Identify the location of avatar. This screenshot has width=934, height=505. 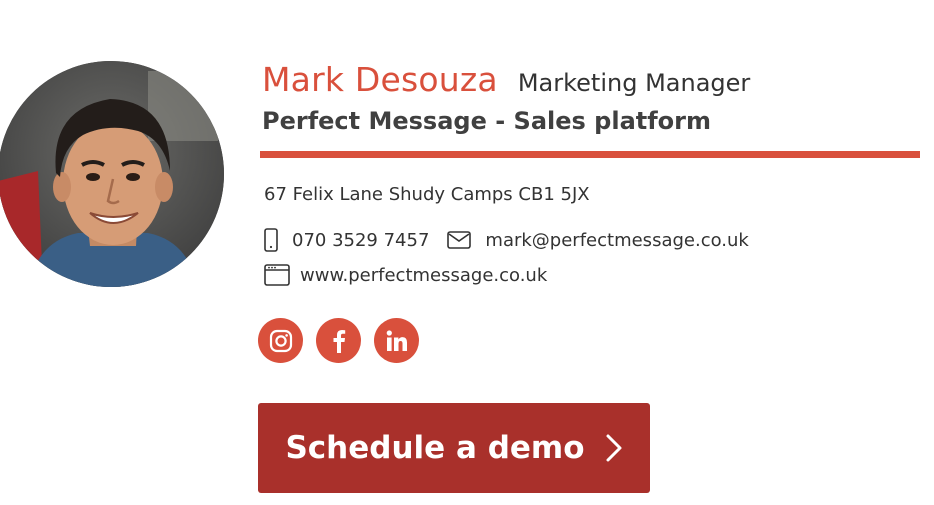
(112, 174).